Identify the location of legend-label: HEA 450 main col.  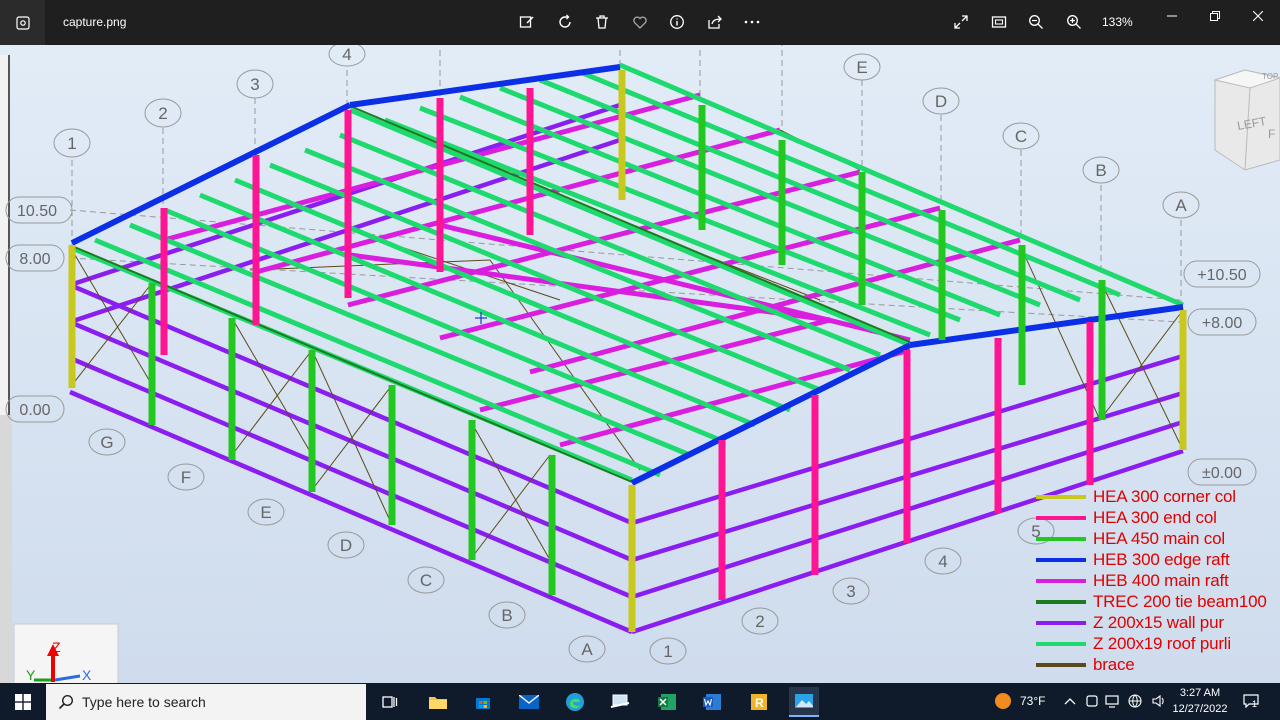
(1159, 538).